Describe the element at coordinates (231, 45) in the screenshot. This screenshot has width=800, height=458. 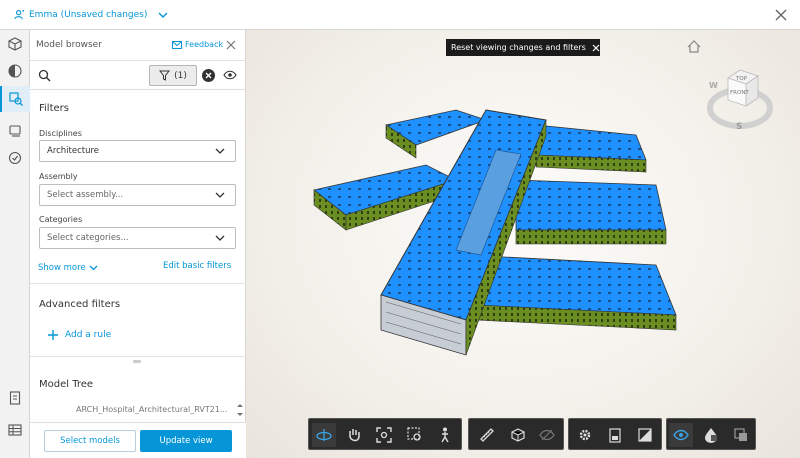
I see `close-panel-icon` at that location.